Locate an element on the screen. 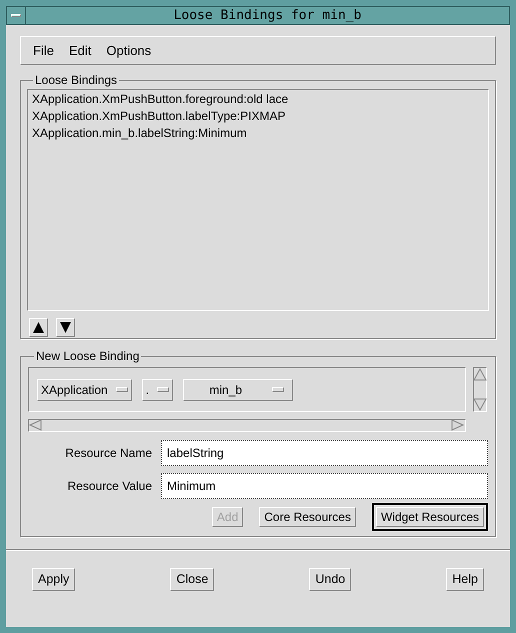 The image size is (516, 633). down-triangle-icon is located at coordinates (65, 327).